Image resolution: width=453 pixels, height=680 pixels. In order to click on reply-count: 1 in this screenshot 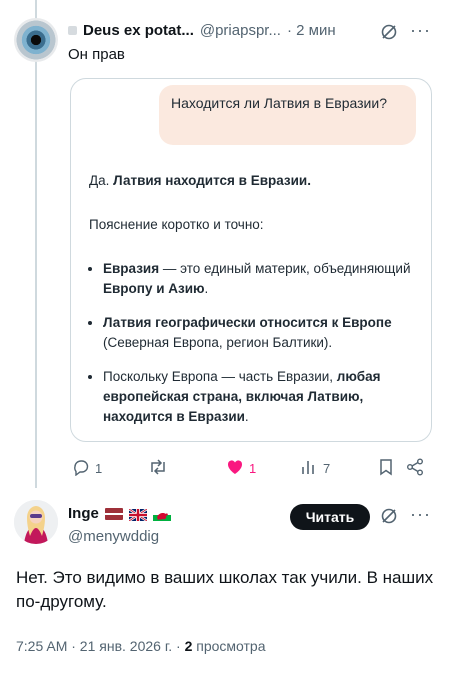, I will do `click(99, 468)`.